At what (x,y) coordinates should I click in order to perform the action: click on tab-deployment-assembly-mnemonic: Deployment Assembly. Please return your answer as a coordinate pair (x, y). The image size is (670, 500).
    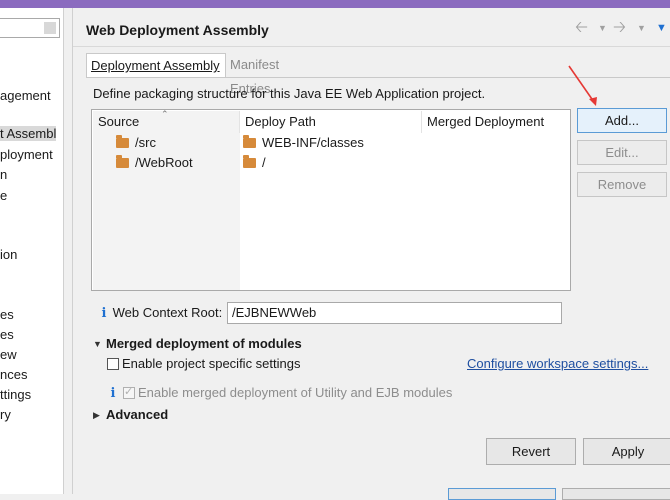
    Looking at the image, I should click on (155, 65).